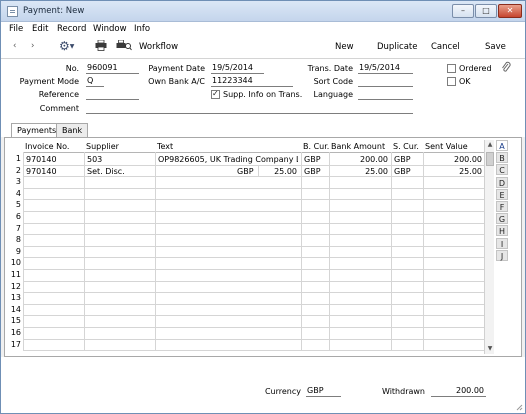 The image size is (526, 414). I want to click on payment-date-field: 19/5/2014, so click(237, 68).